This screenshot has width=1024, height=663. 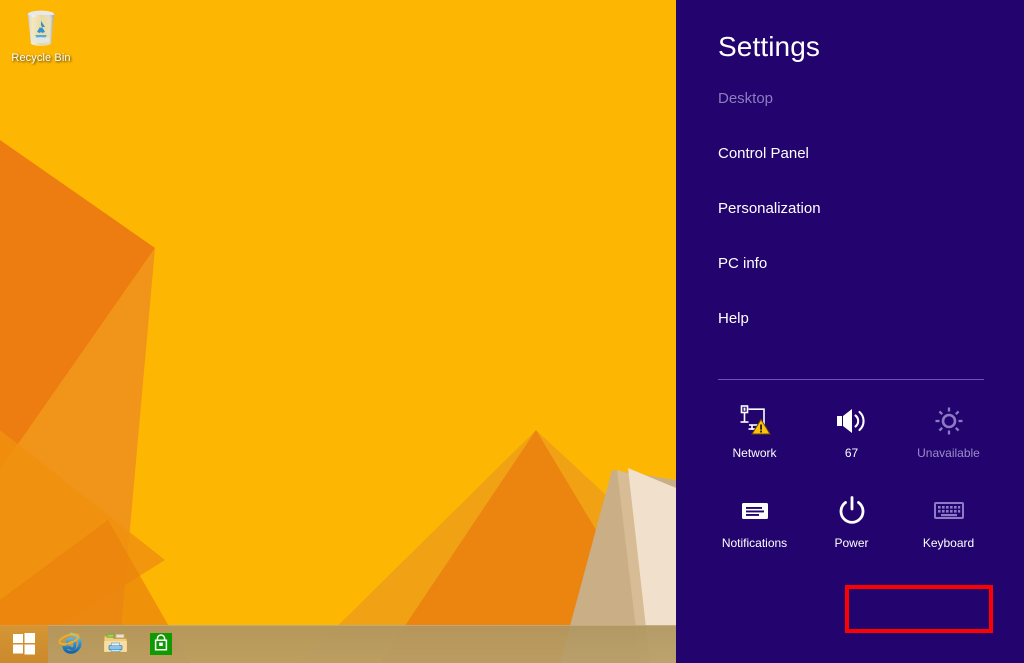 I want to click on quick-action-volume: 67, so click(x=851, y=445).